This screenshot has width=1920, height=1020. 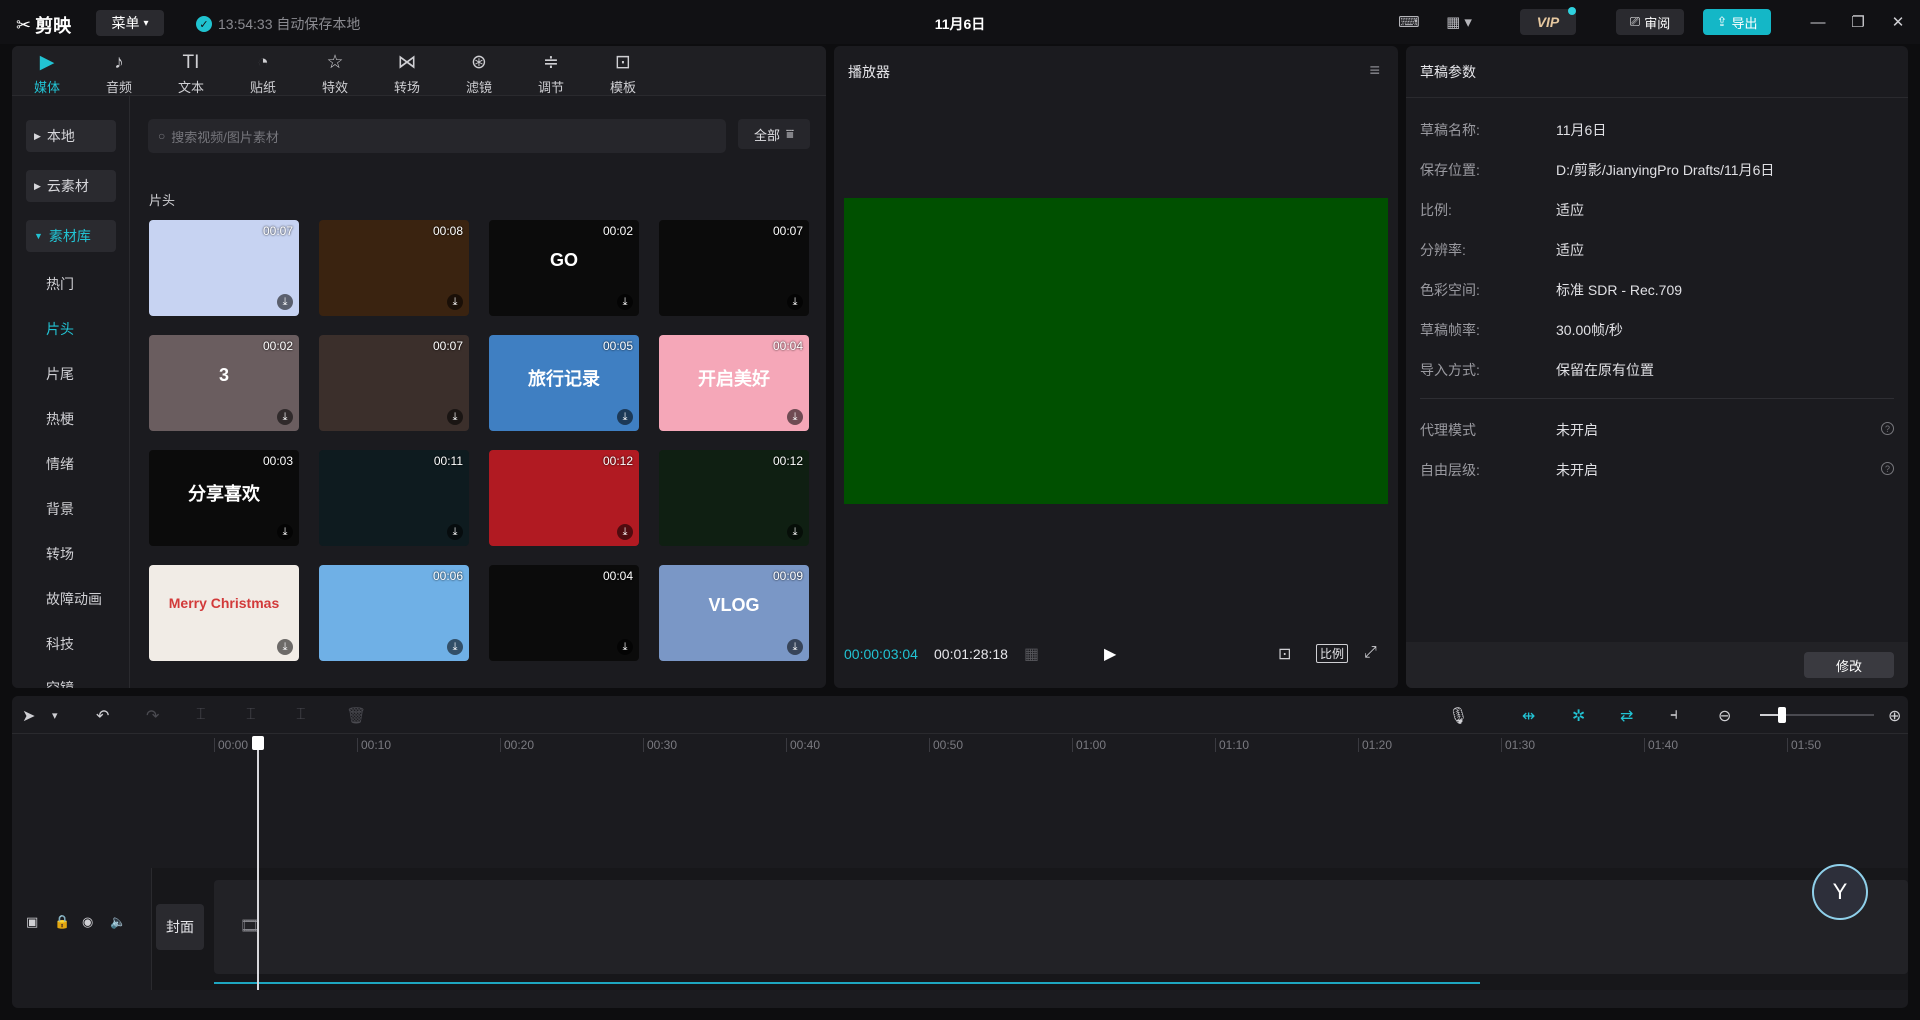 I want to click on ratio-button: 比例, so click(x=1332, y=653).